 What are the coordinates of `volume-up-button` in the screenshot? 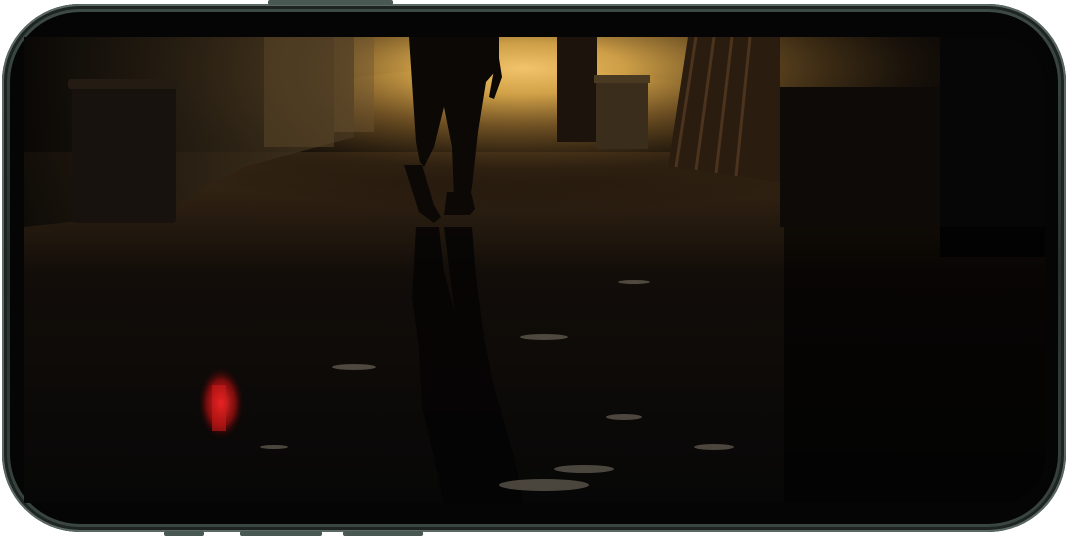 It's located at (281, 533).